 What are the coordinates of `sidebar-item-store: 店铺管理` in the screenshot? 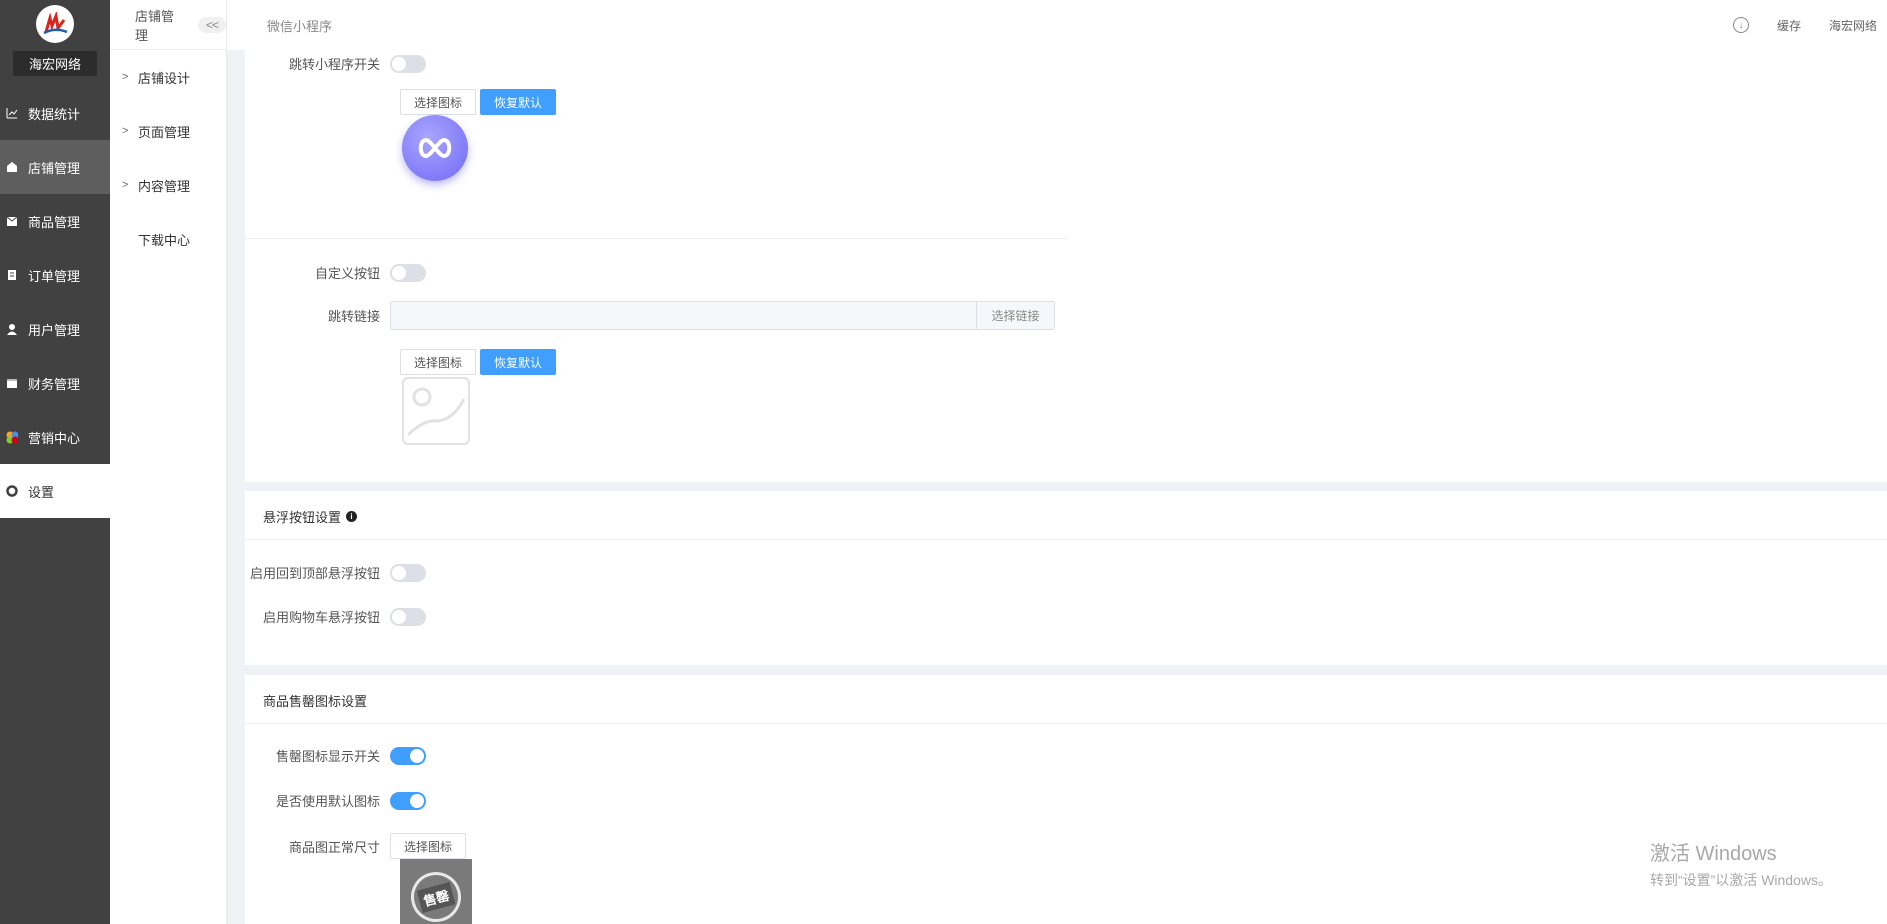 It's located at (55, 167).